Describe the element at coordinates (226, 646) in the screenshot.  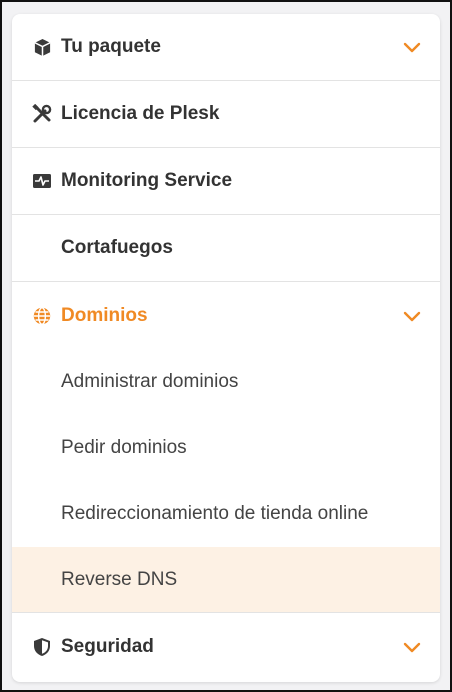
I see `menu-item-seguridad: Seguridad` at that location.